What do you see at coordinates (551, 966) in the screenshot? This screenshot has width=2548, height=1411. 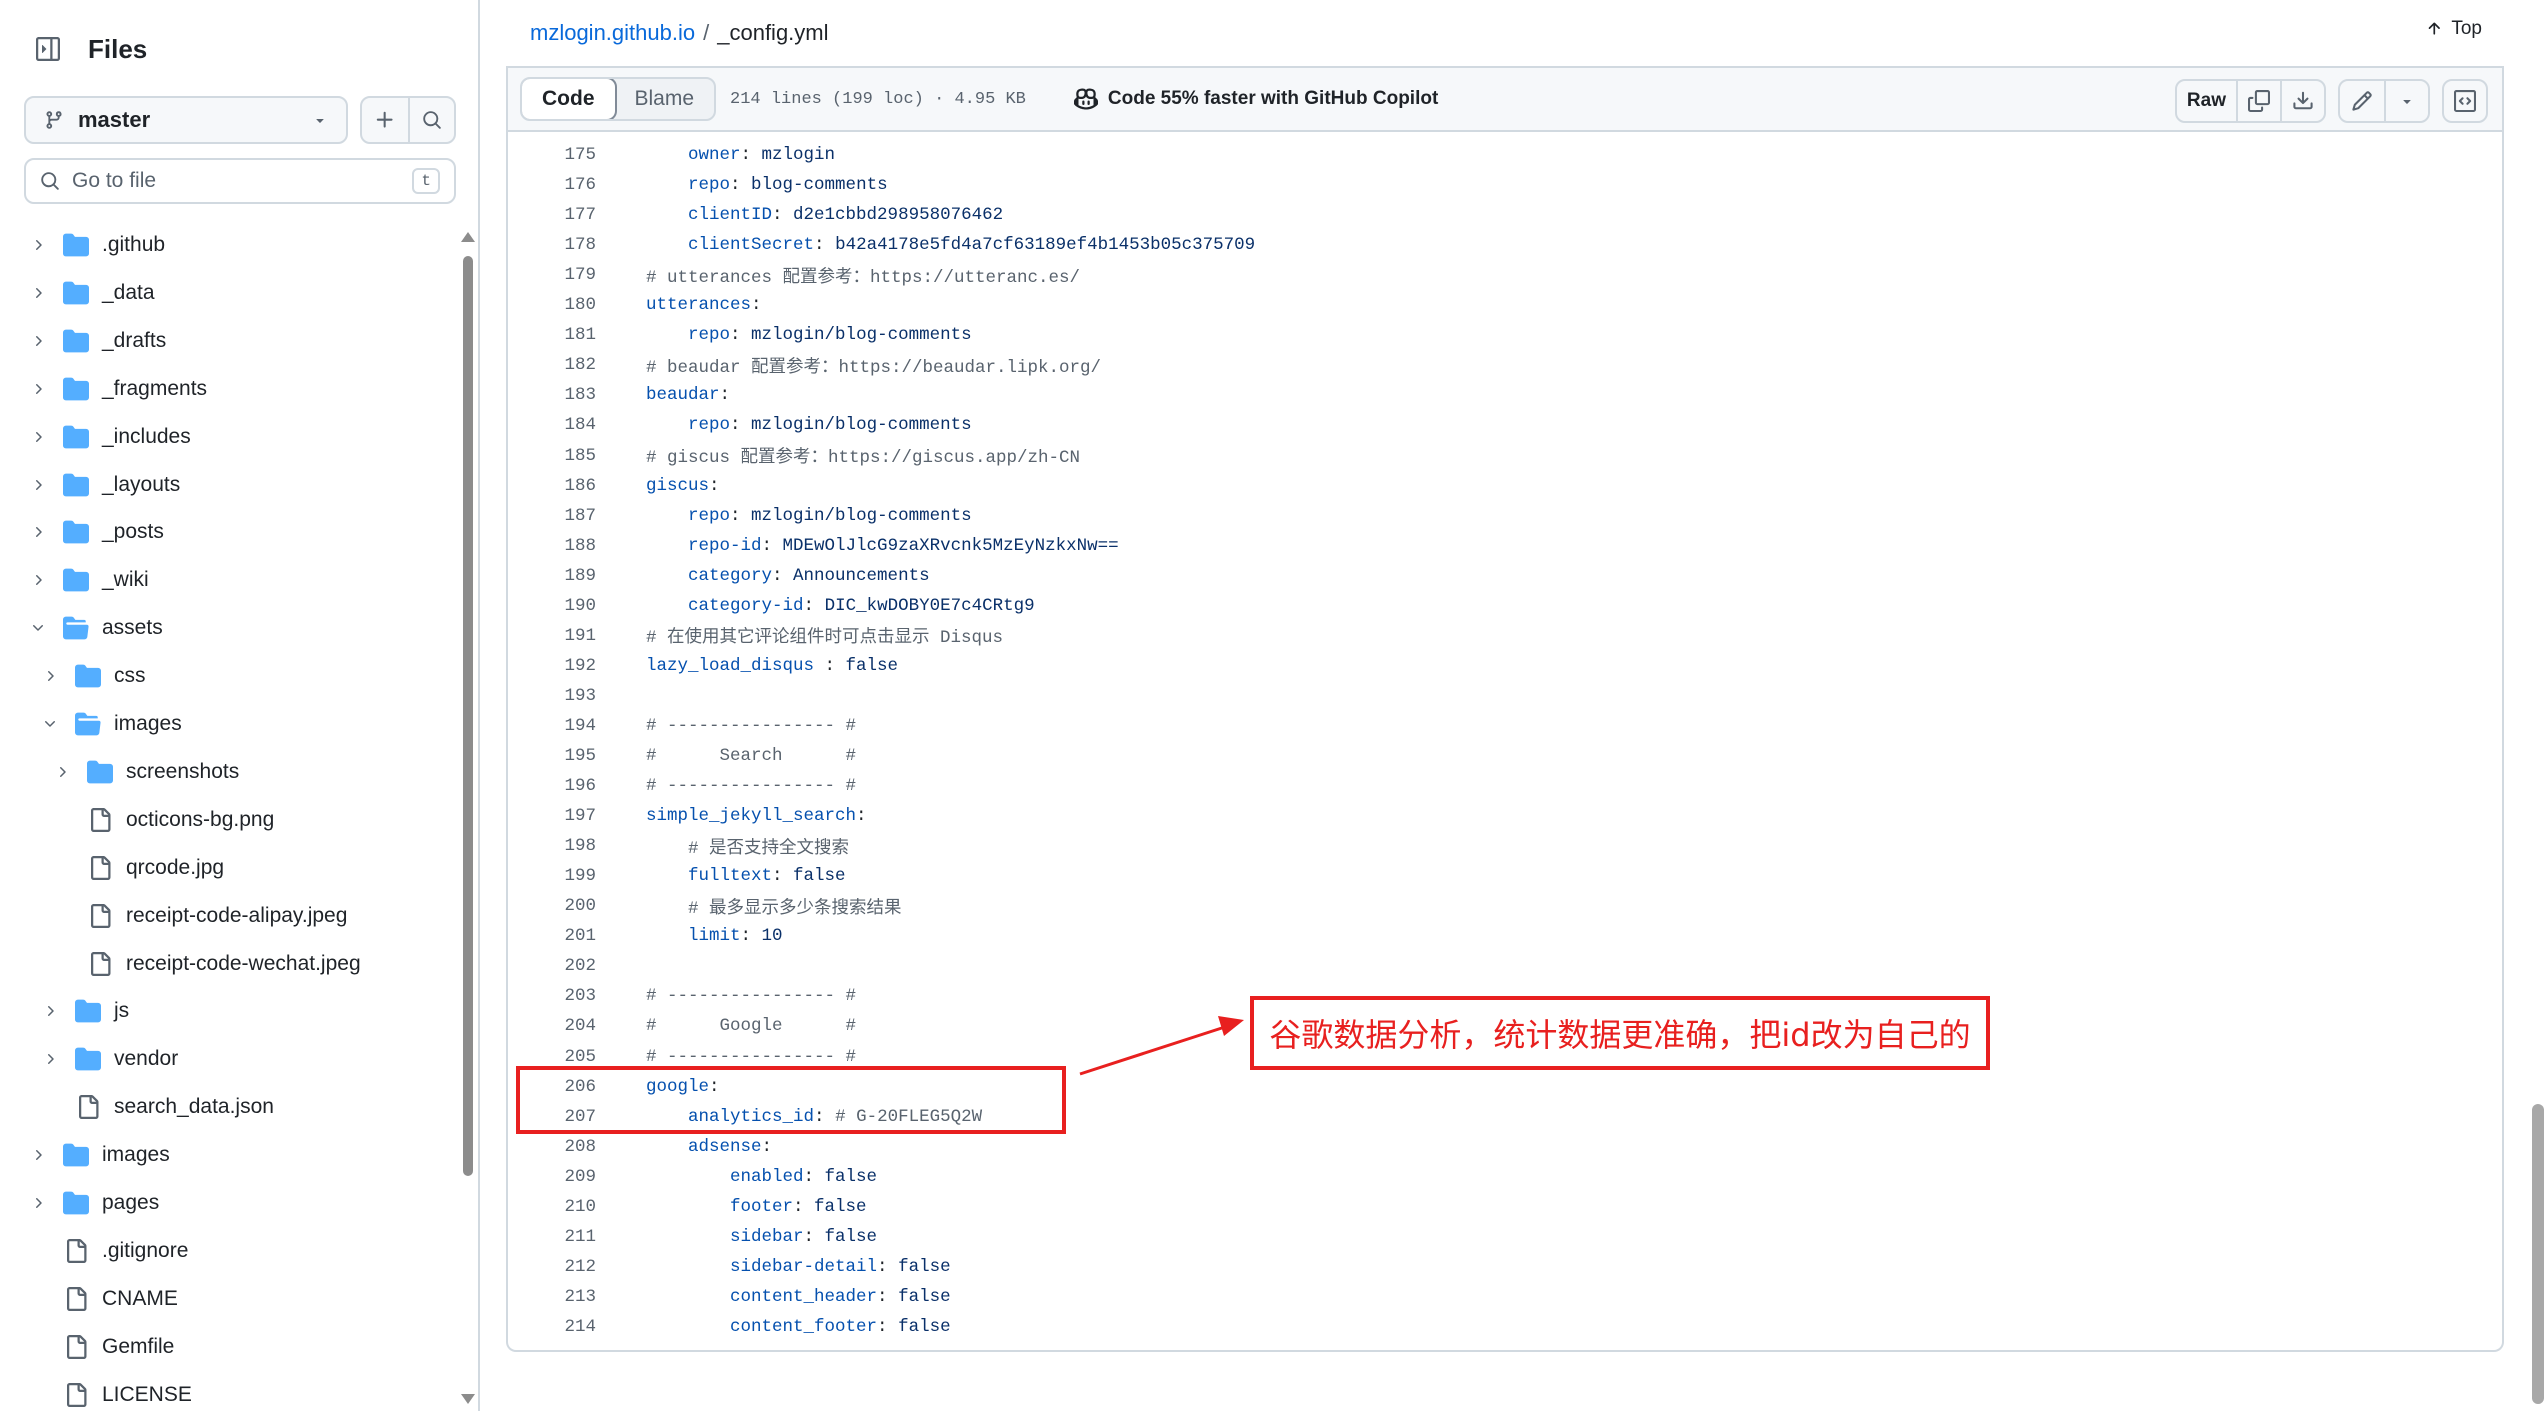 I see `line-number: 202` at bounding box center [551, 966].